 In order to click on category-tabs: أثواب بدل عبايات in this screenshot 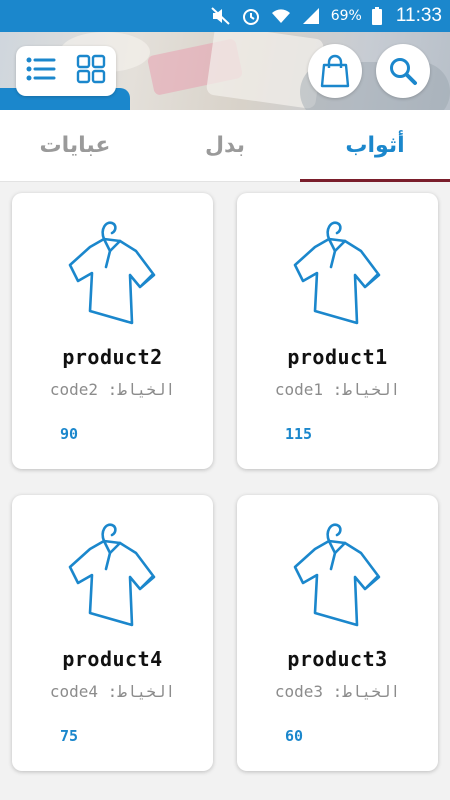, I will do `click(225, 146)`.